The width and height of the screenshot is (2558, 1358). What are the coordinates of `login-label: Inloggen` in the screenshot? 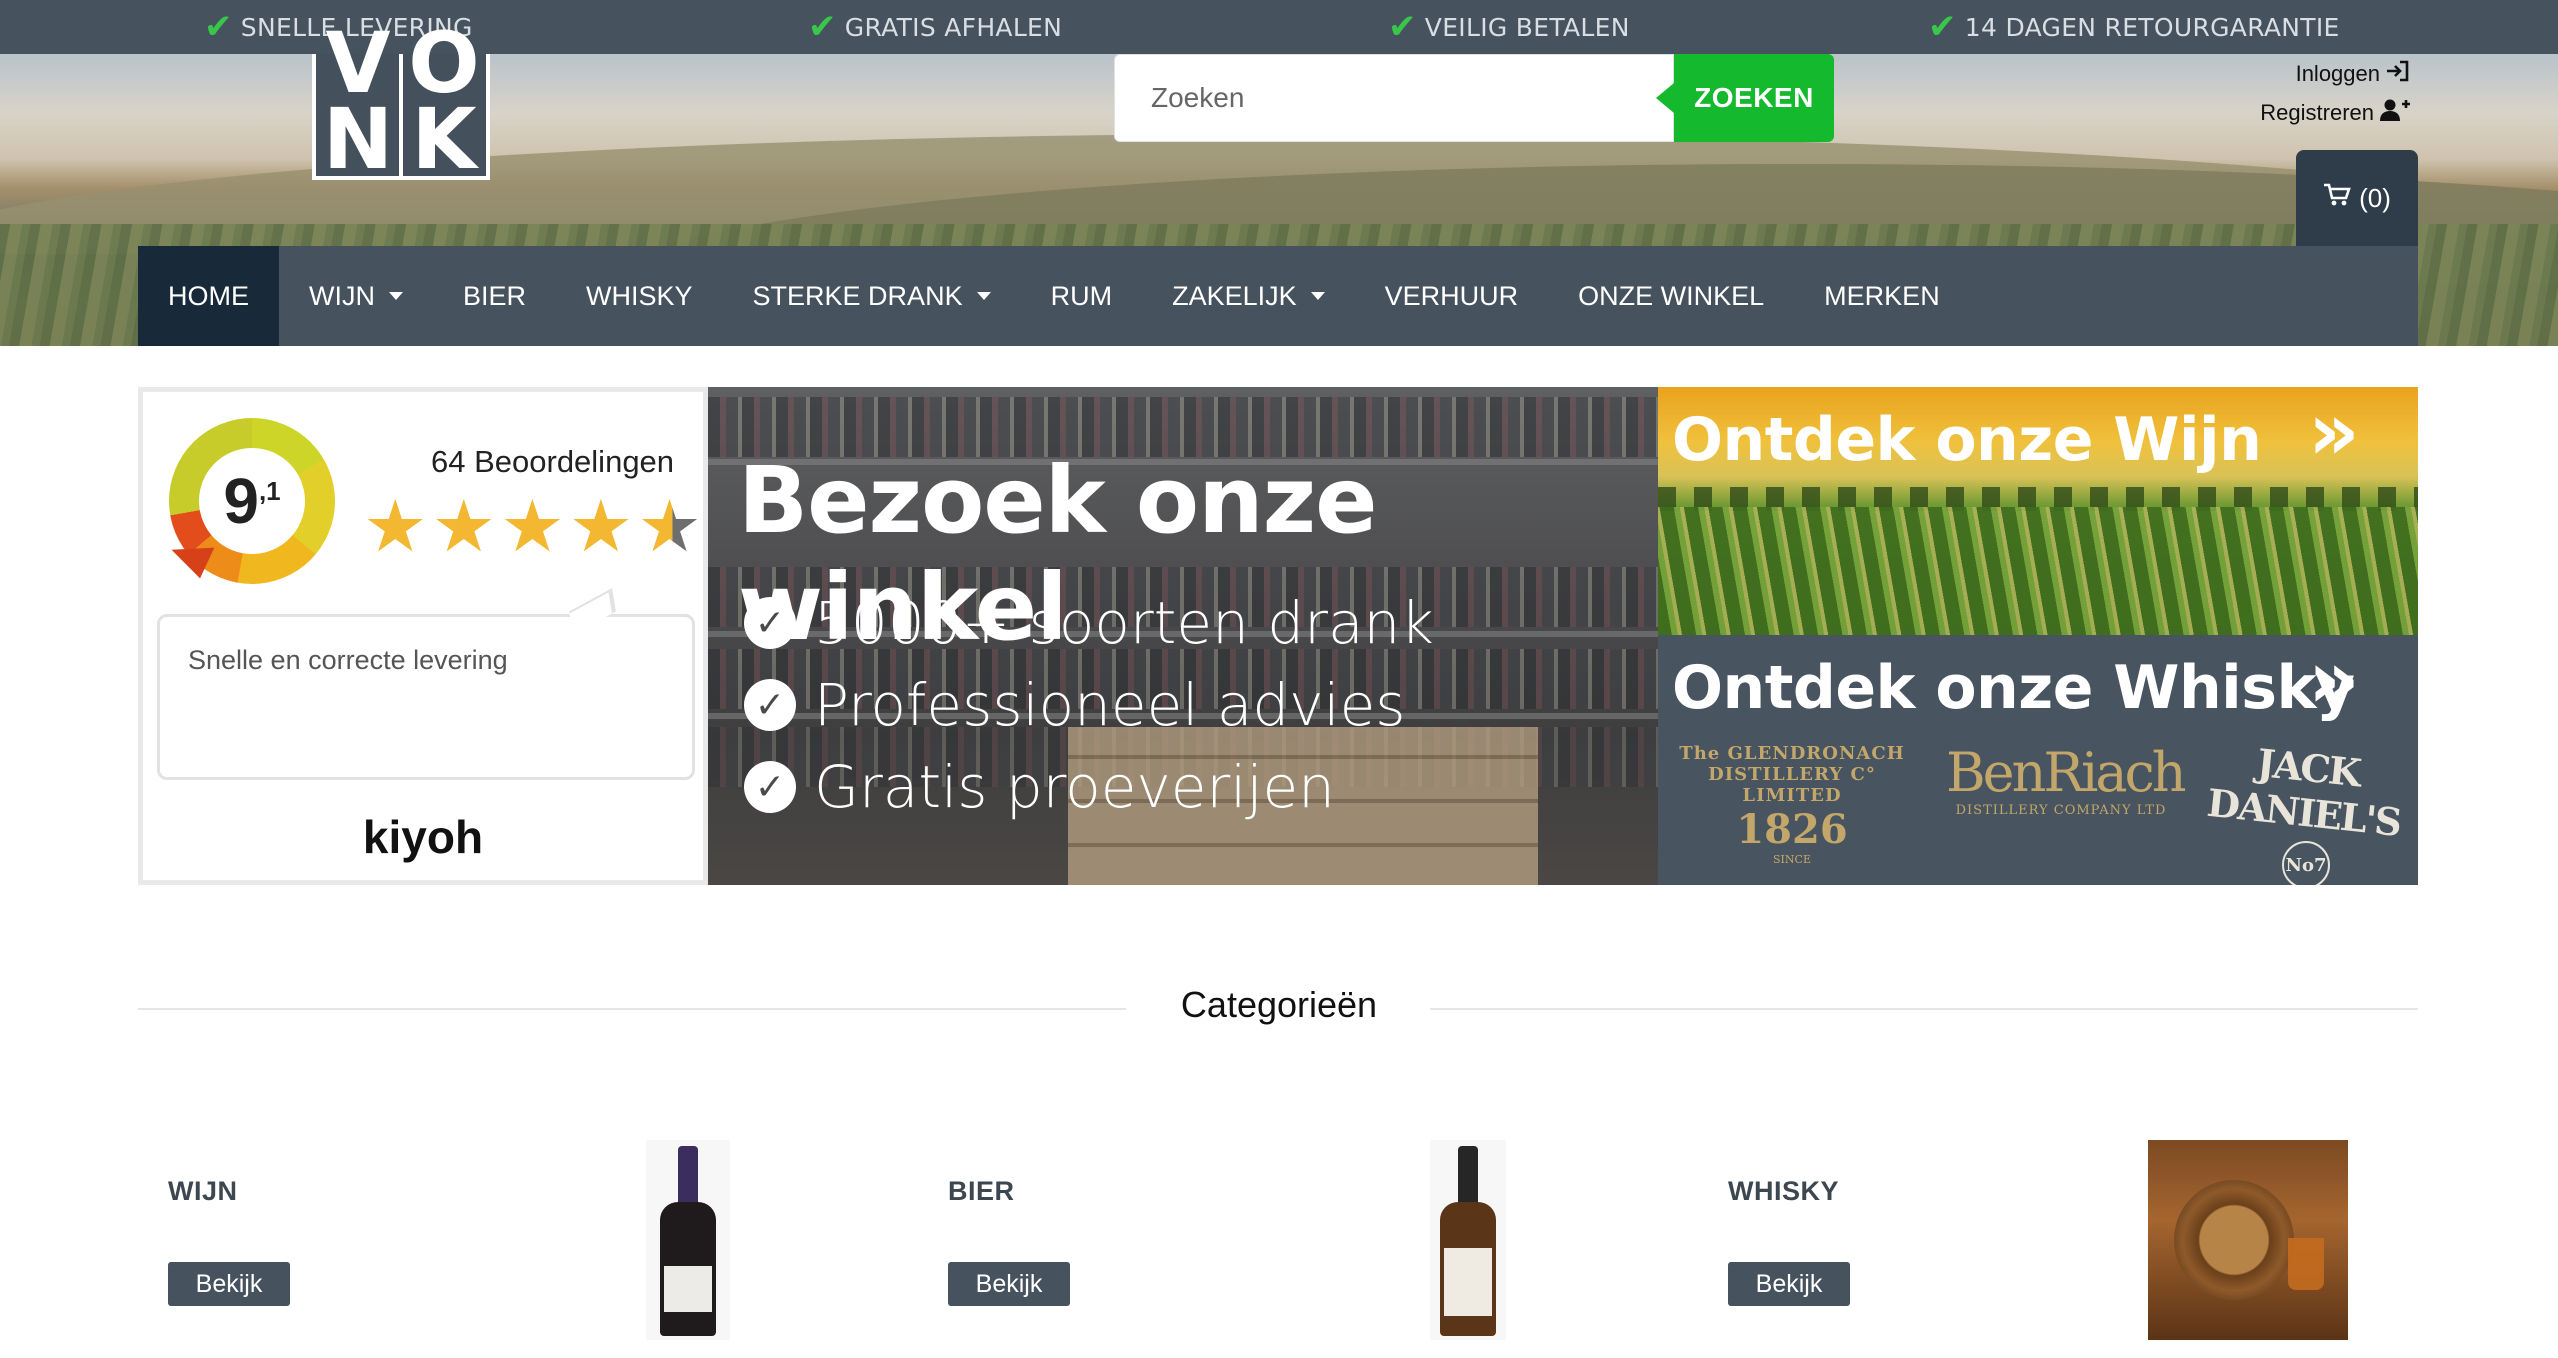 It's located at (2337, 73).